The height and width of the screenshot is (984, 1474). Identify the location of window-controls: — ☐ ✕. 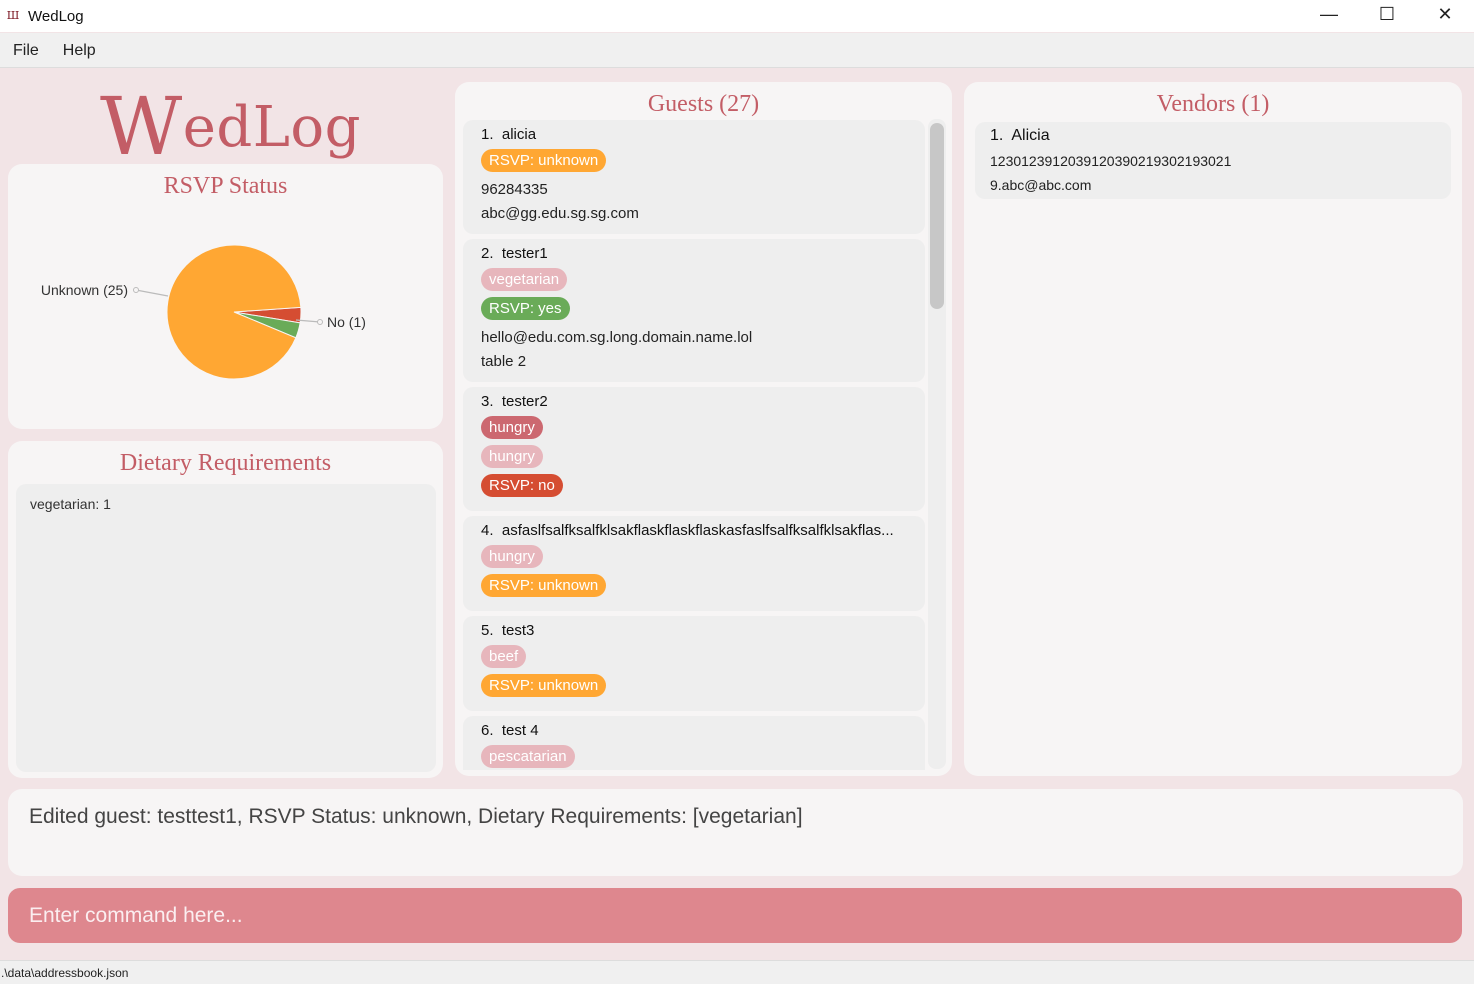
(1387, 16).